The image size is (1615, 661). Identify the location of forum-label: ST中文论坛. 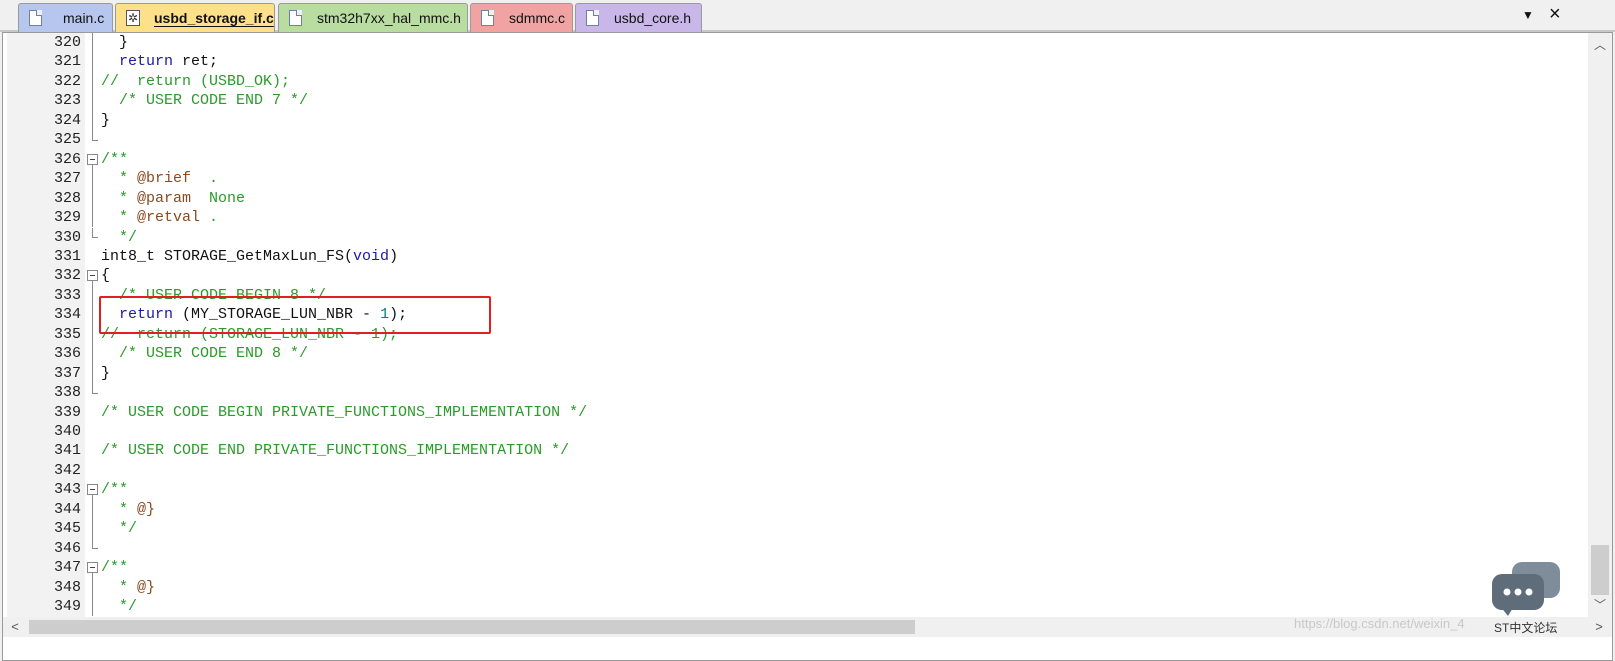
(1526, 628).